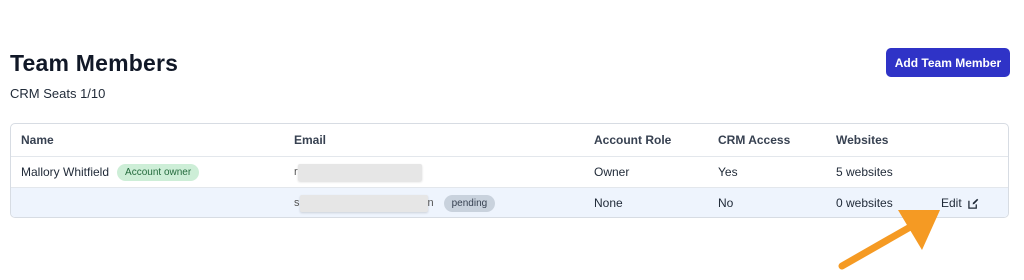  I want to click on crm-access-cell: Yes, so click(728, 172).